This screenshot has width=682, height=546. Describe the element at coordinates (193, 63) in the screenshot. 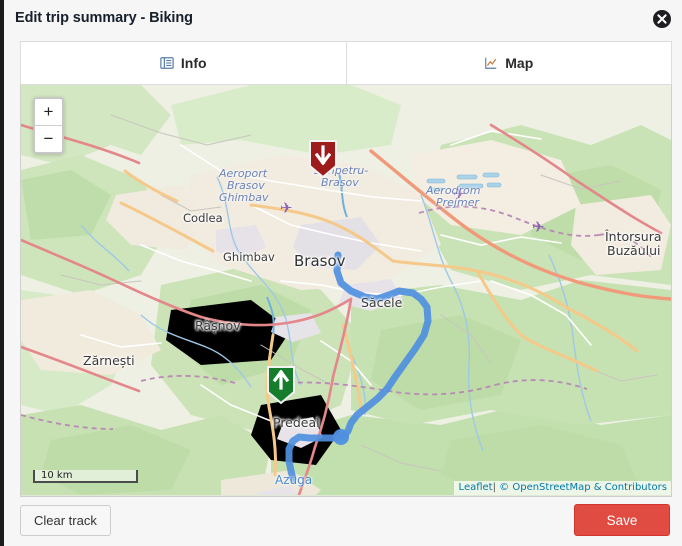

I see `tab-info-label: Info` at that location.